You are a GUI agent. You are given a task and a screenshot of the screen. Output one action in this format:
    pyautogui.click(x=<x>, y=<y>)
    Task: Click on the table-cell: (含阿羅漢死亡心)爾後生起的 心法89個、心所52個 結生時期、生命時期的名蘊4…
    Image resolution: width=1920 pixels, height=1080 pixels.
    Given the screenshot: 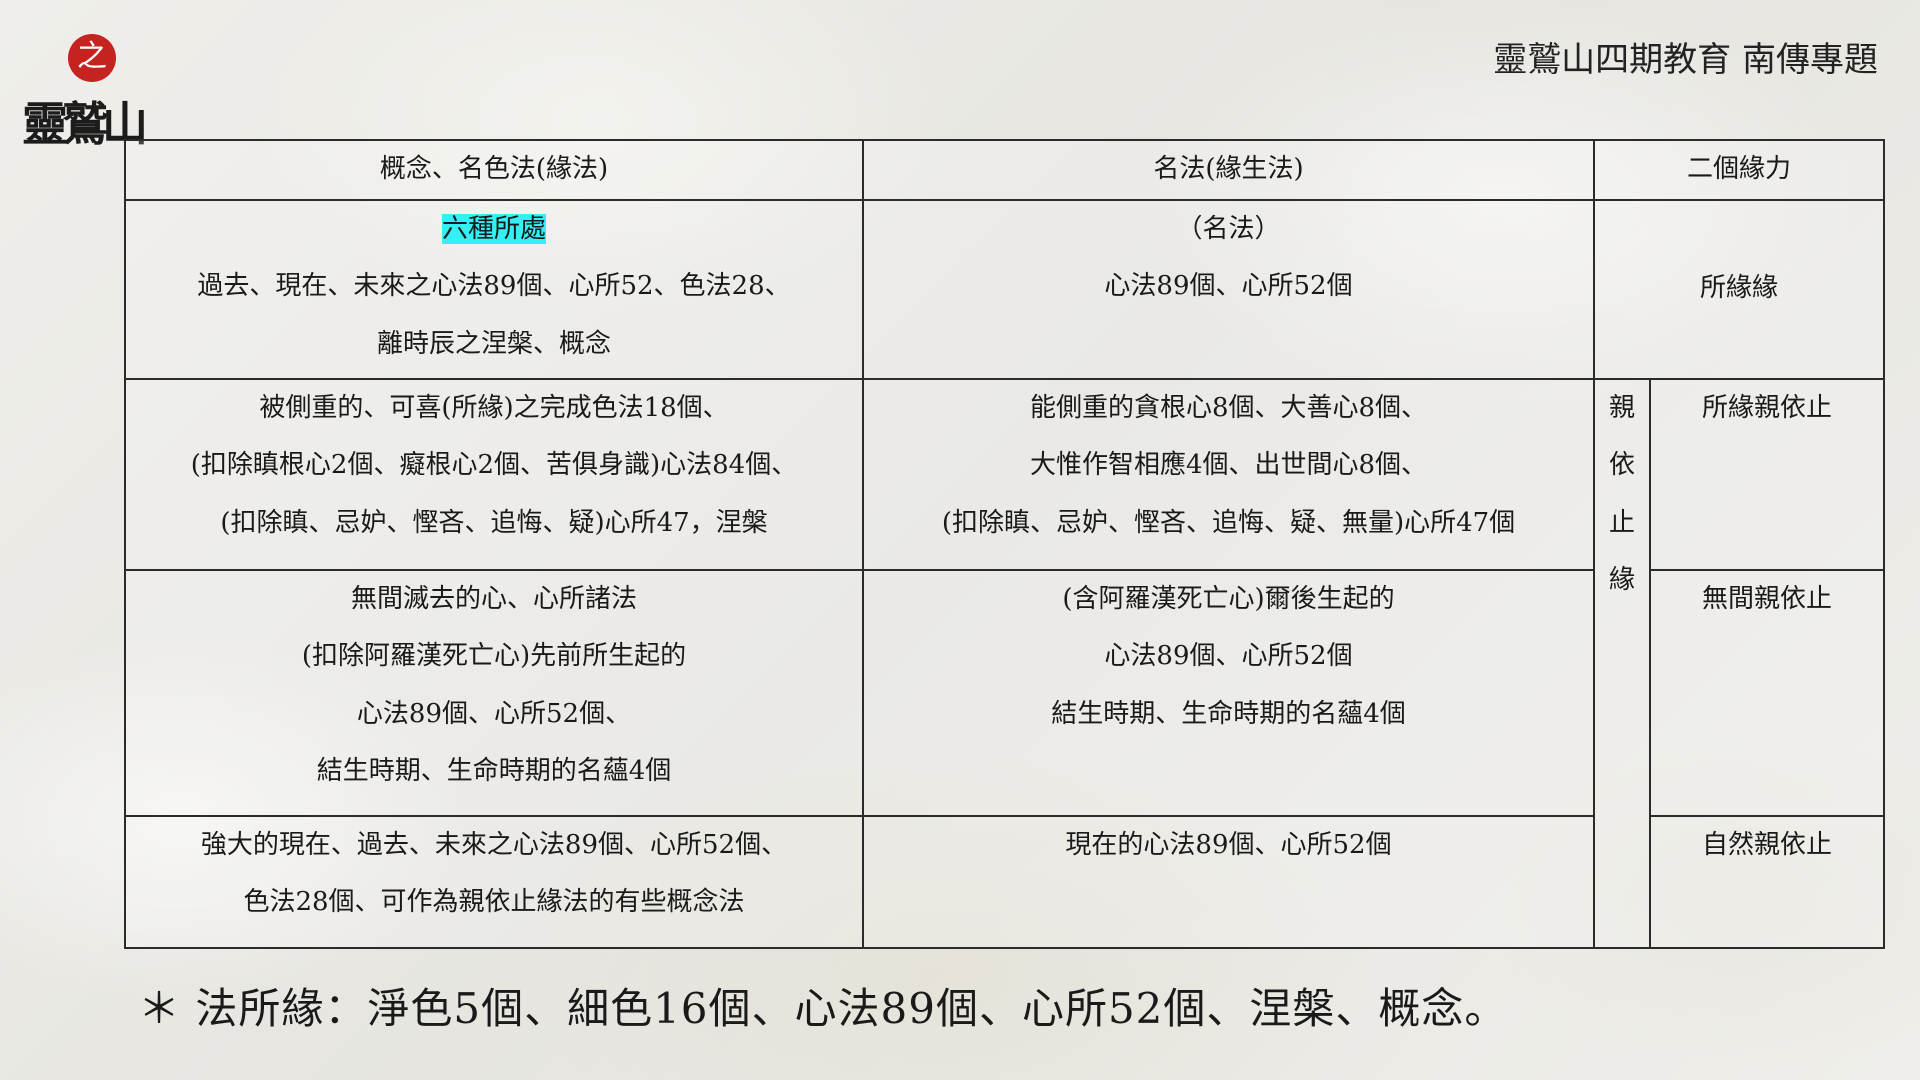 What is the action you would take?
    pyautogui.click(x=1228, y=692)
    